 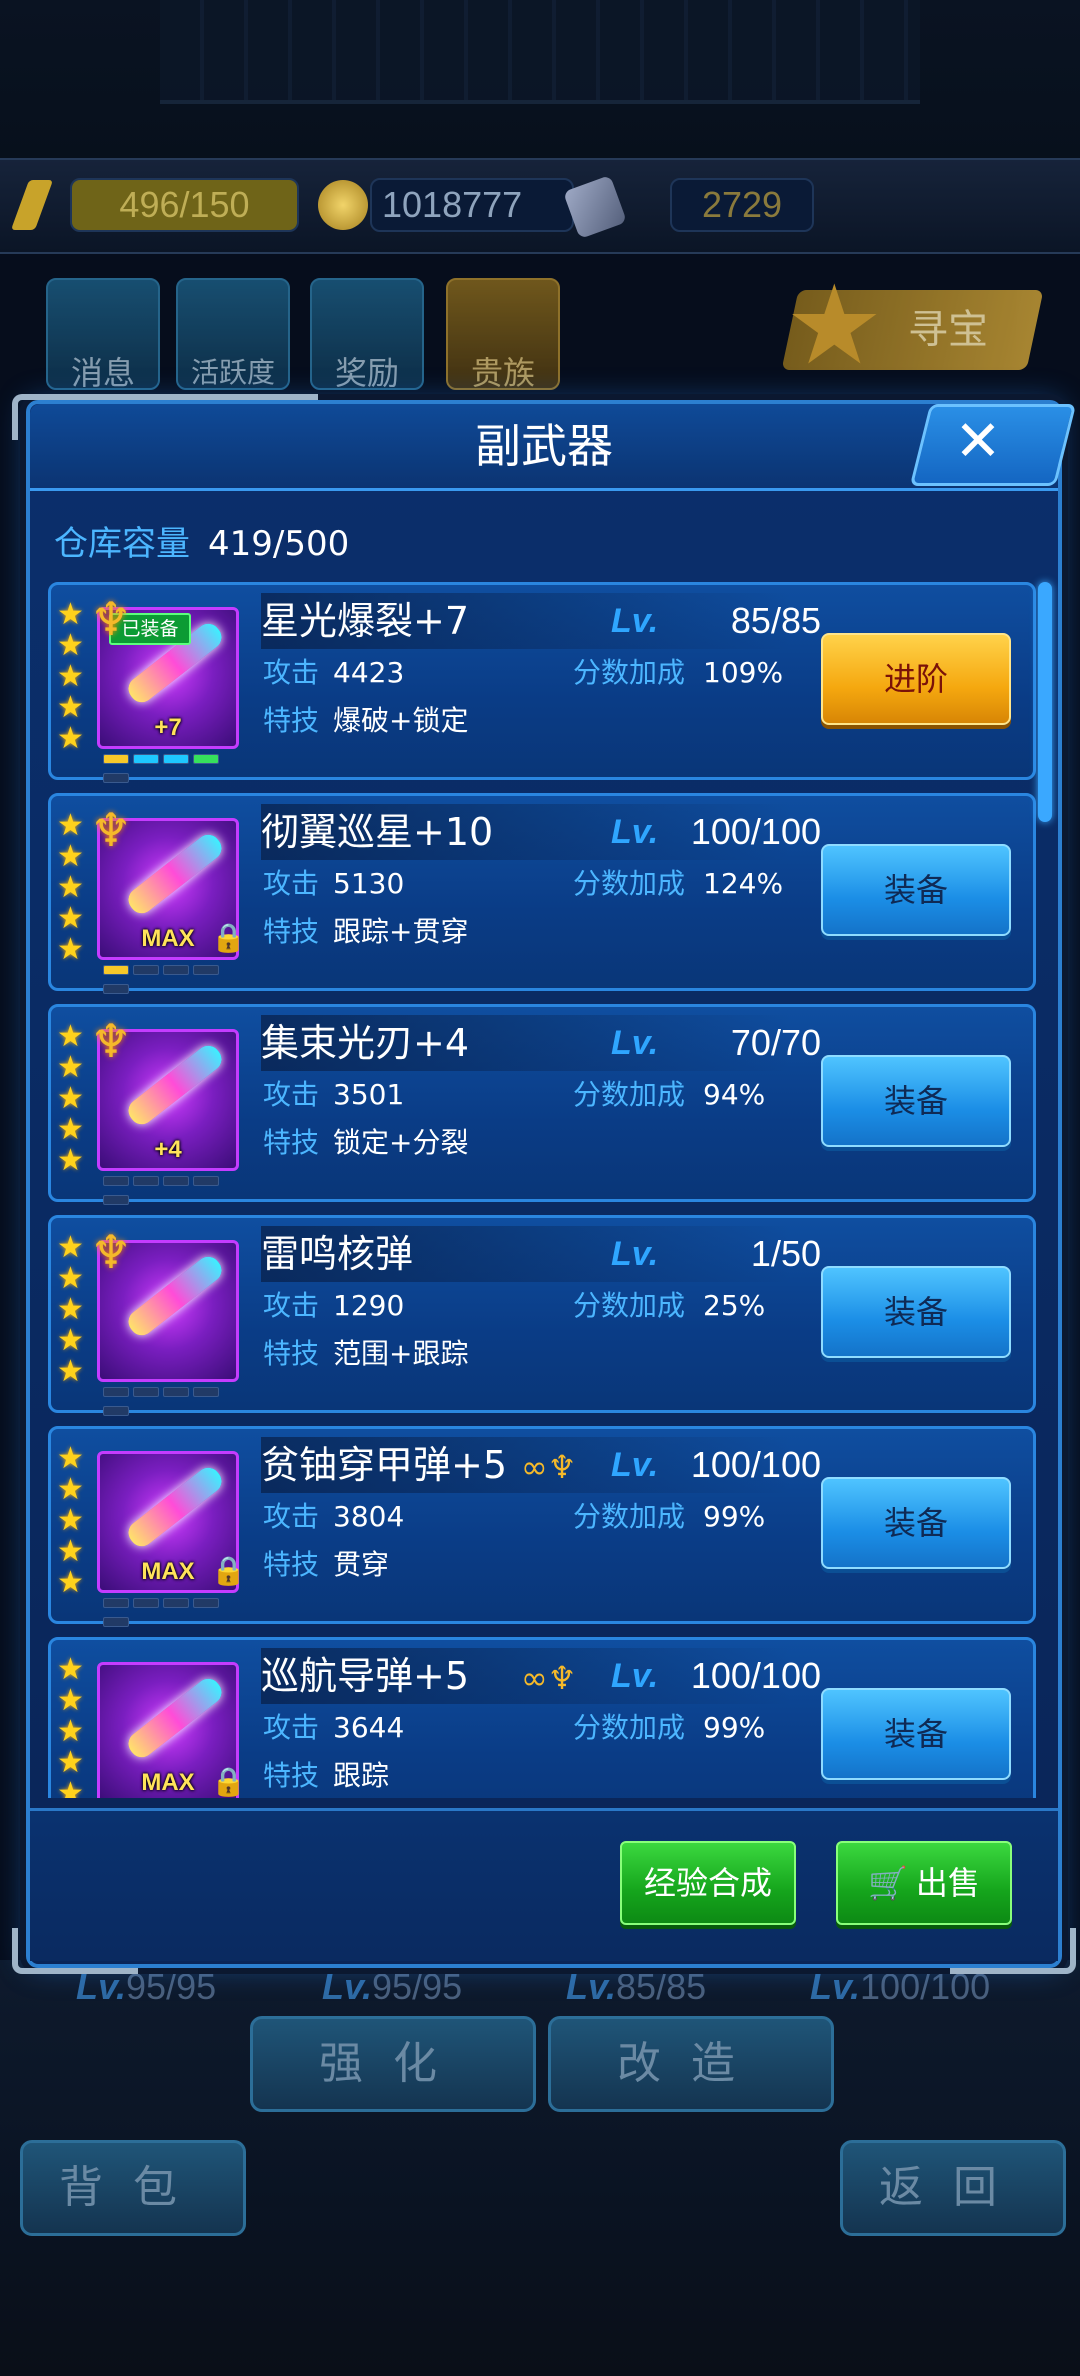 What do you see at coordinates (369, 1727) in the screenshot?
I see `attack-value: 3644` at bounding box center [369, 1727].